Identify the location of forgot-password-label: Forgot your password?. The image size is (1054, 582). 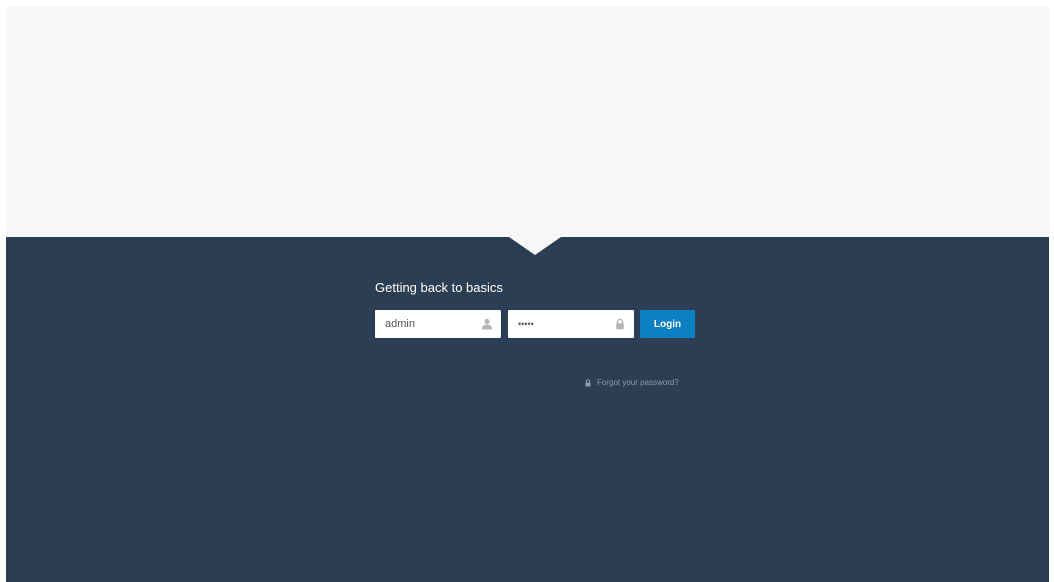
(638, 382).